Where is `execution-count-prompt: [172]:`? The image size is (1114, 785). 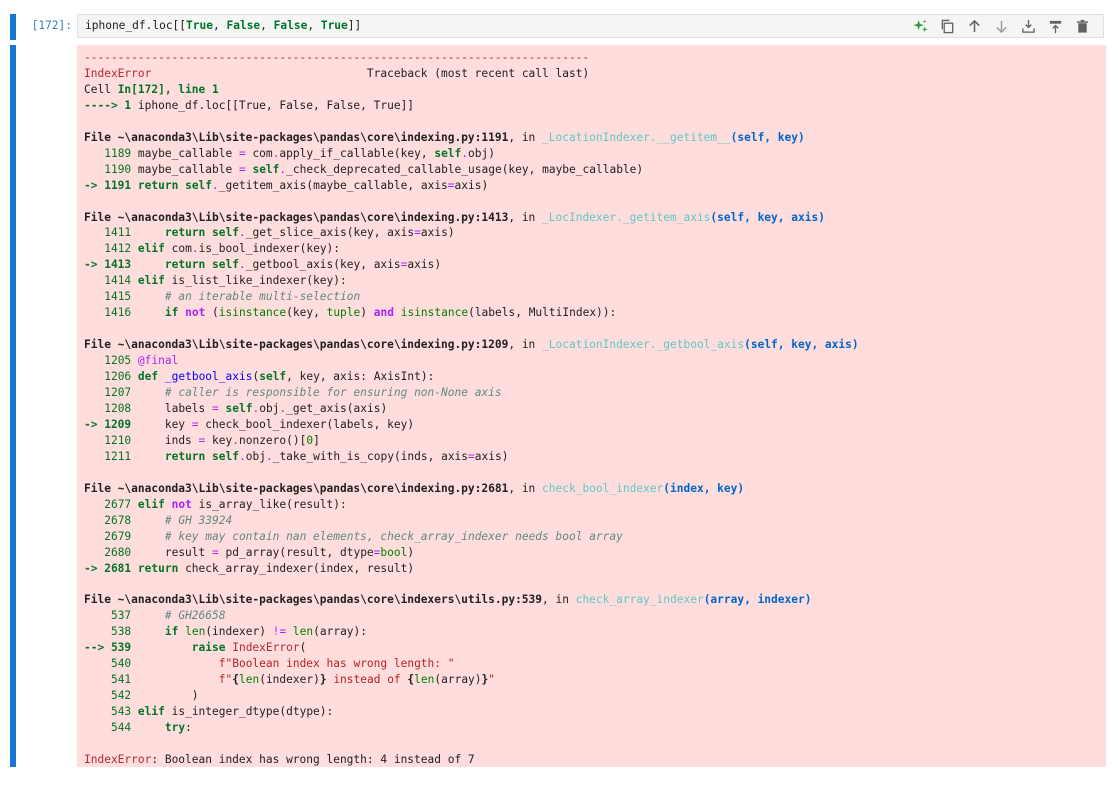
execution-count-prompt: [172]: is located at coordinates (51, 25).